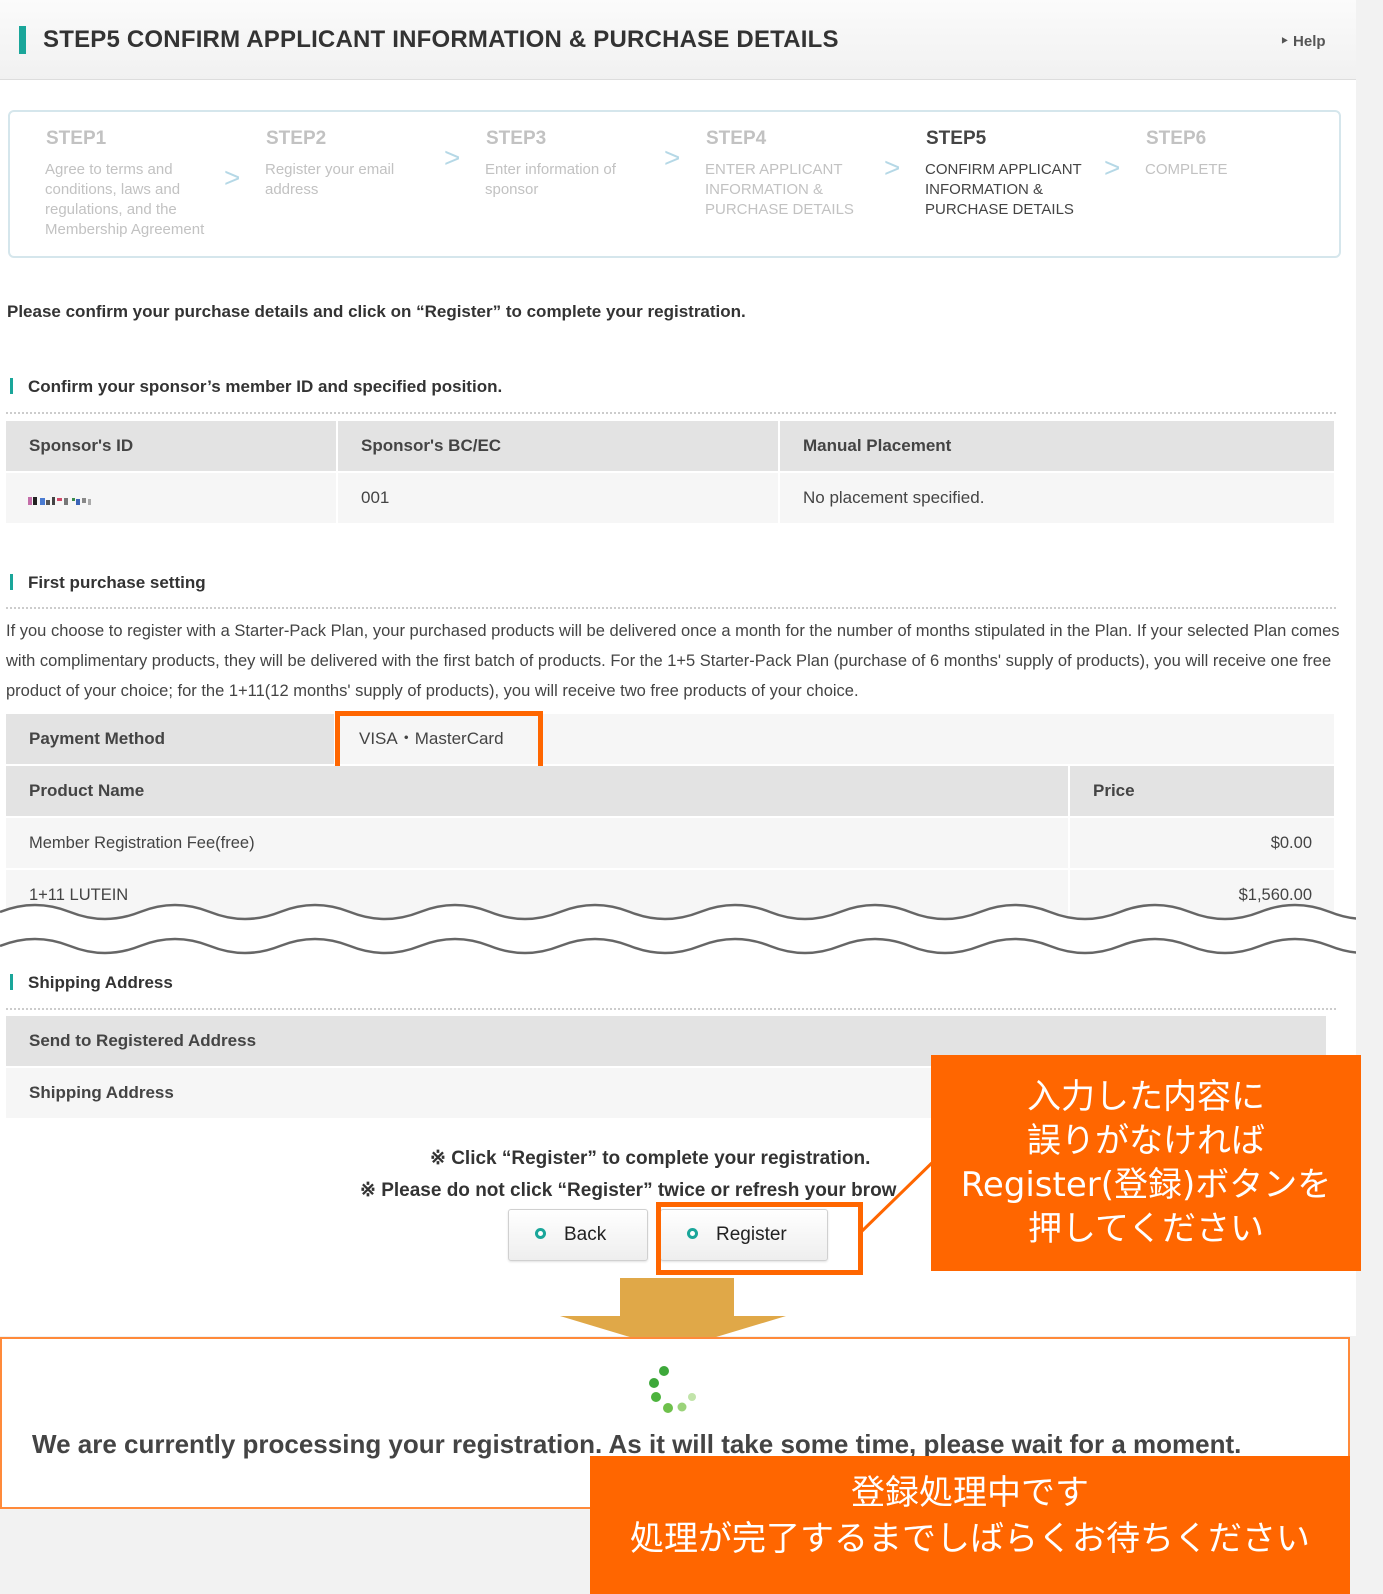  I want to click on manual-placement-value: No placement specified., so click(894, 497).